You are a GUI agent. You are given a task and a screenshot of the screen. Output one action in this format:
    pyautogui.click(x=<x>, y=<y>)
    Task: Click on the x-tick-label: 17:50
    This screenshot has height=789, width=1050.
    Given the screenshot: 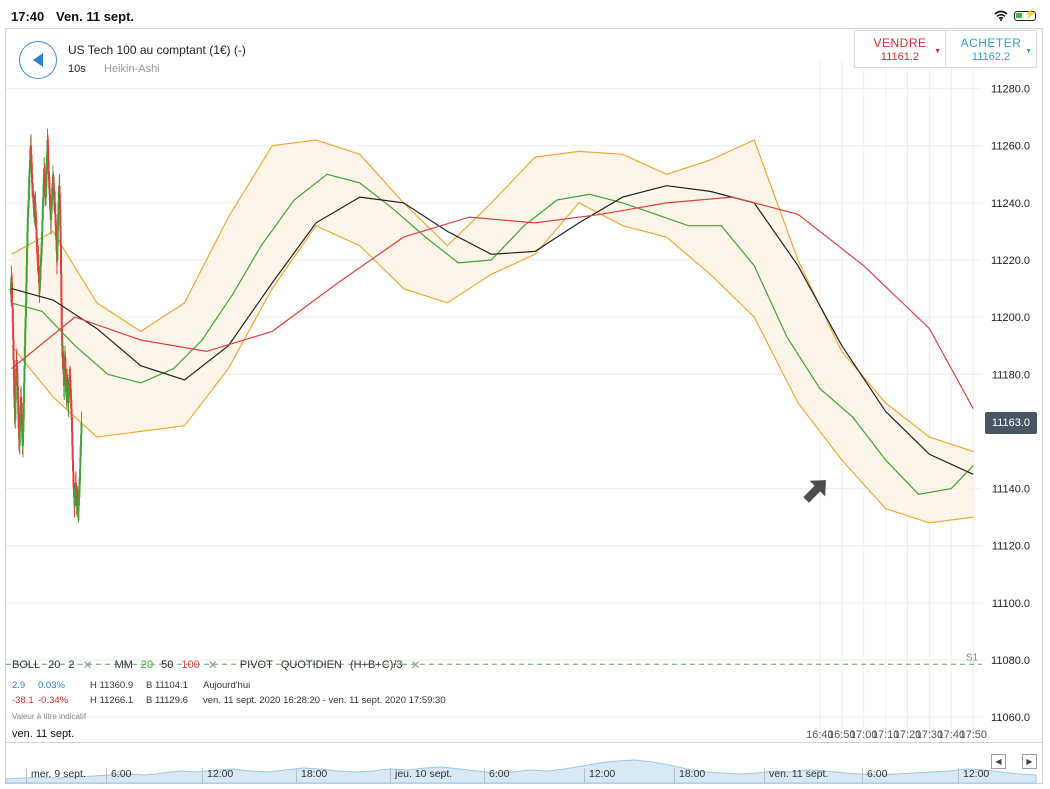 What is the action you would take?
    pyautogui.click(x=973, y=735)
    